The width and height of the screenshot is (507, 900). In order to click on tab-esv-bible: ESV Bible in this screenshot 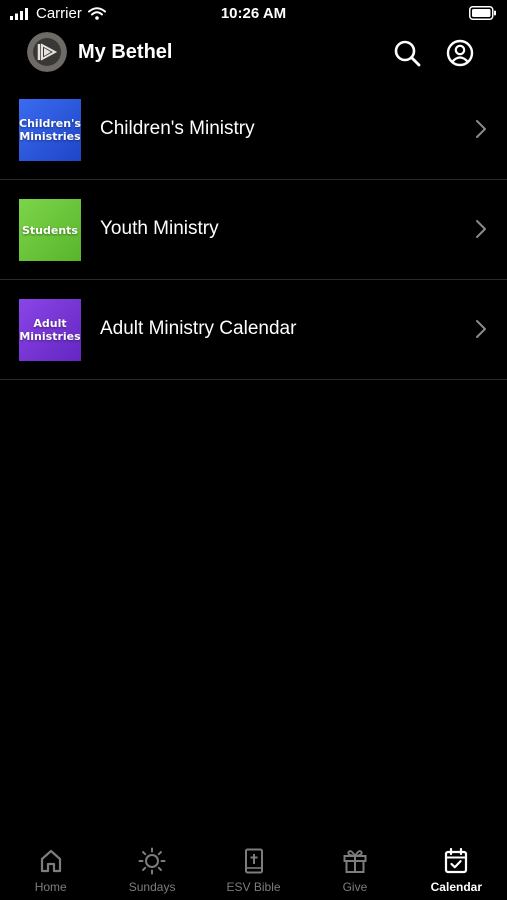, I will do `click(253, 871)`.